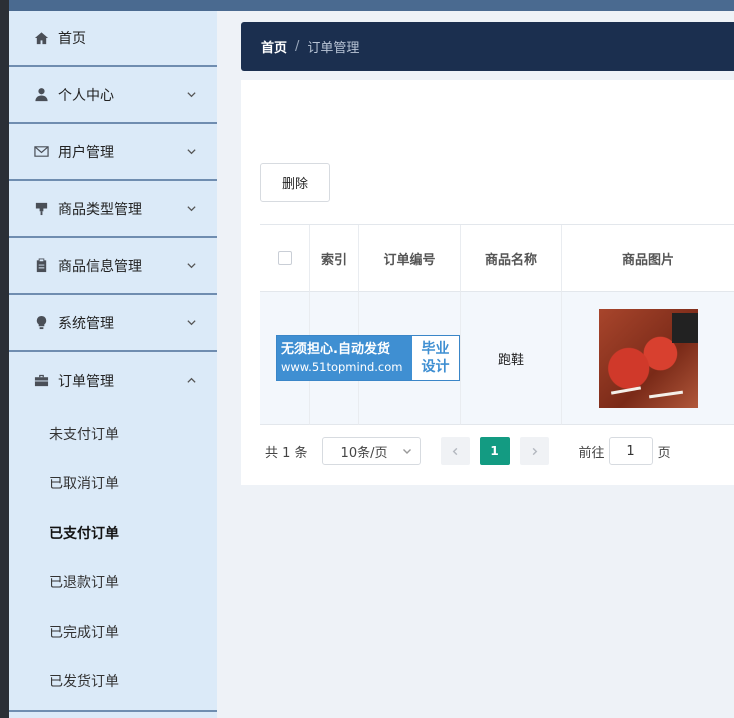 Image resolution: width=734 pixels, height=718 pixels. Describe the element at coordinates (286, 453) in the screenshot. I see `pagination-total: 共 1 条` at that location.